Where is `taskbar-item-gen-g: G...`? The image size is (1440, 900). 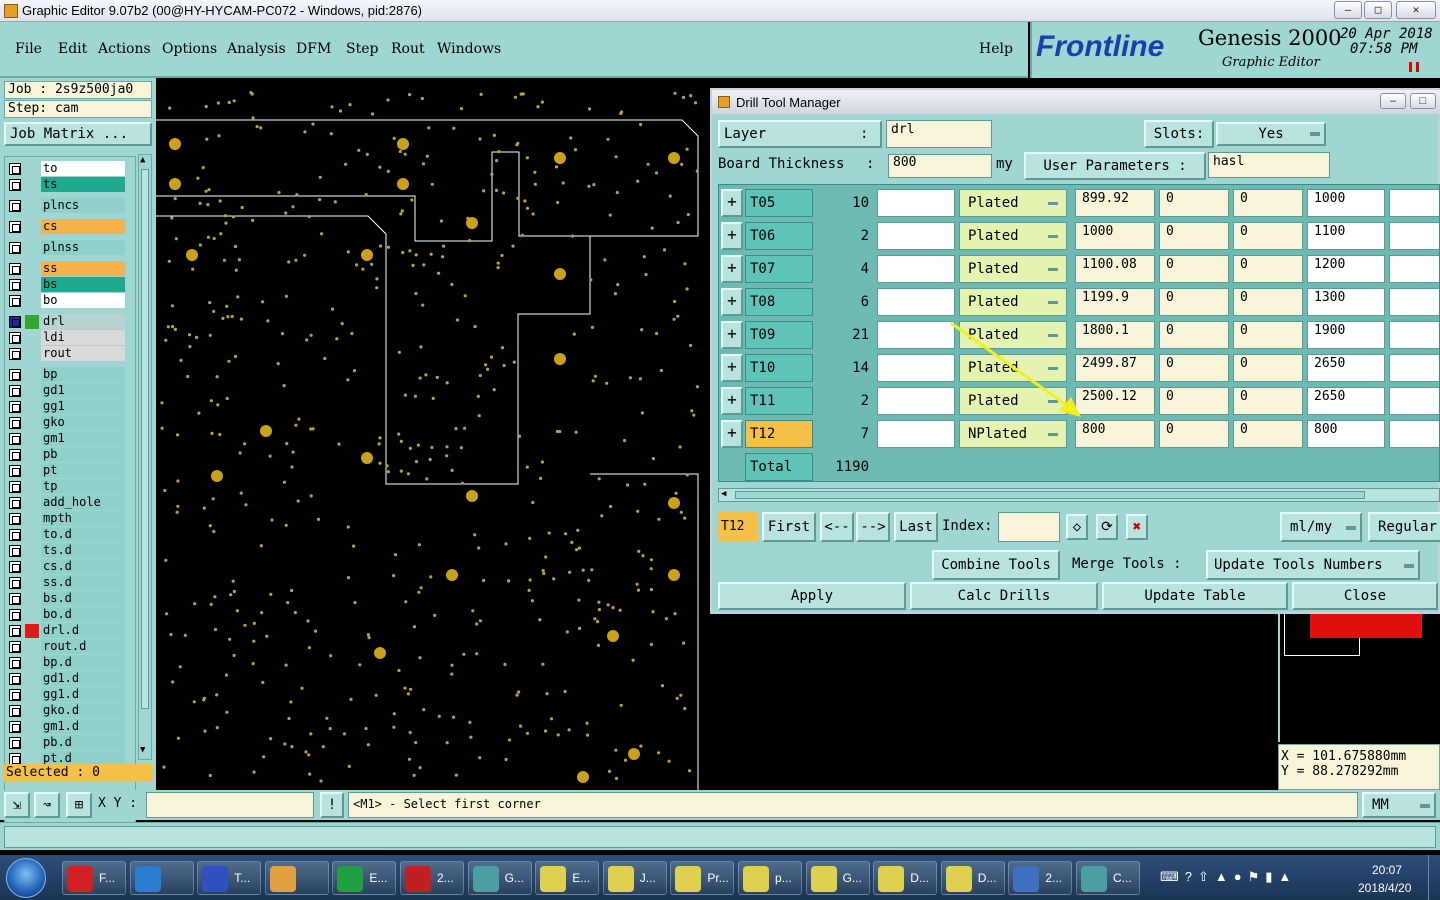 taskbar-item-gen-g: G... is located at coordinates (837, 878).